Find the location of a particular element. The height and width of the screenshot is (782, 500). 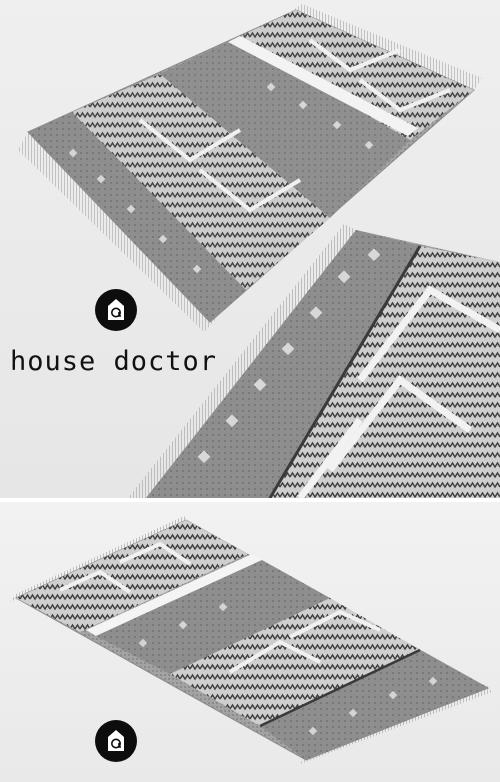

house-doctor-logo is located at coordinates (116, 310).